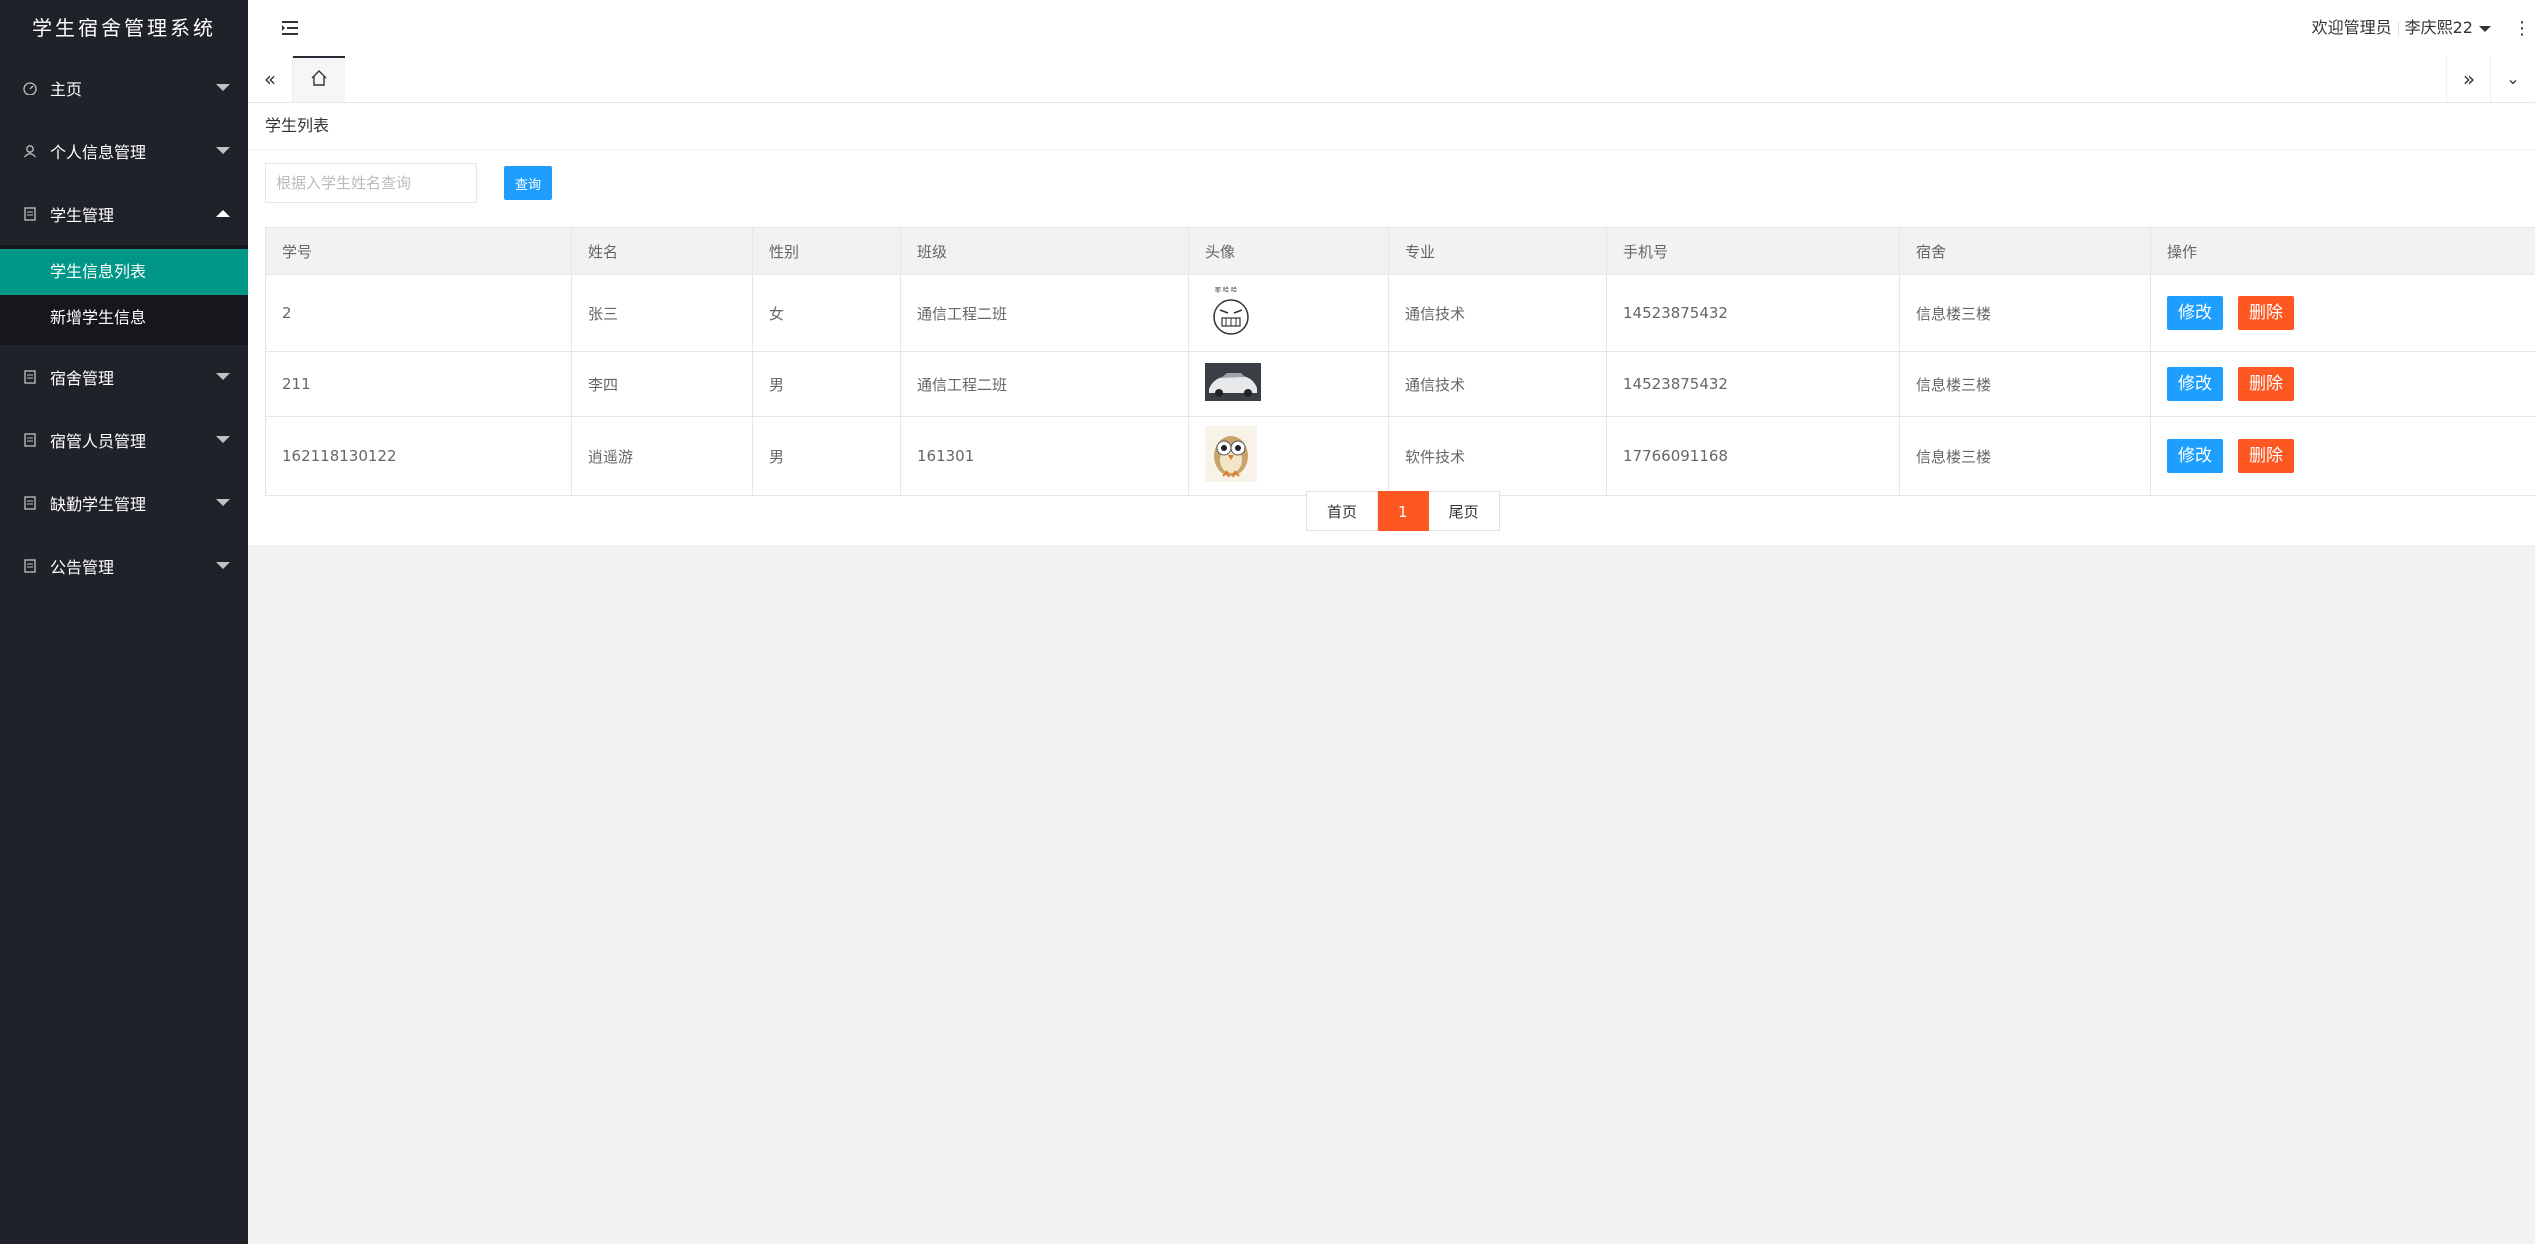  What do you see at coordinates (1231, 454) in the screenshot?
I see `avatar-owl` at bounding box center [1231, 454].